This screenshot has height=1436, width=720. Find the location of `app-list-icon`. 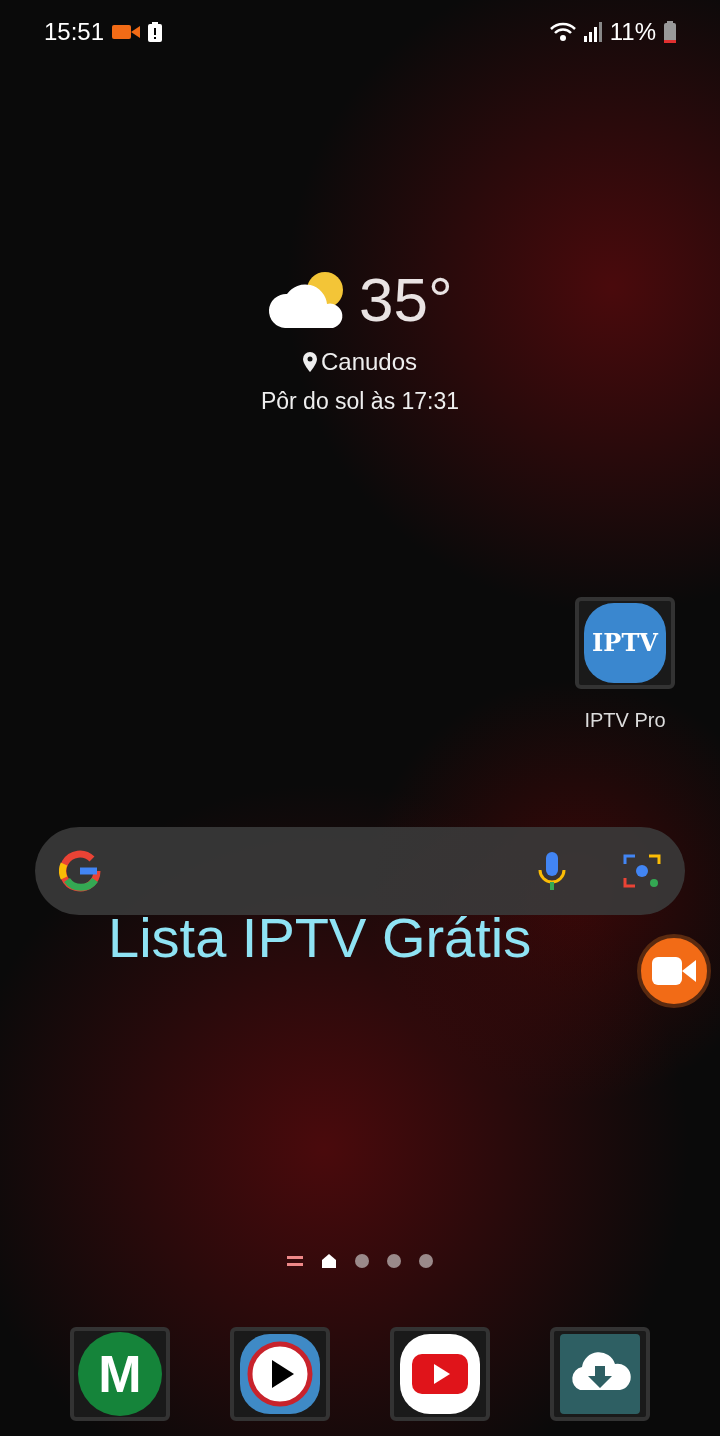

app-list-icon is located at coordinates (295, 1260).